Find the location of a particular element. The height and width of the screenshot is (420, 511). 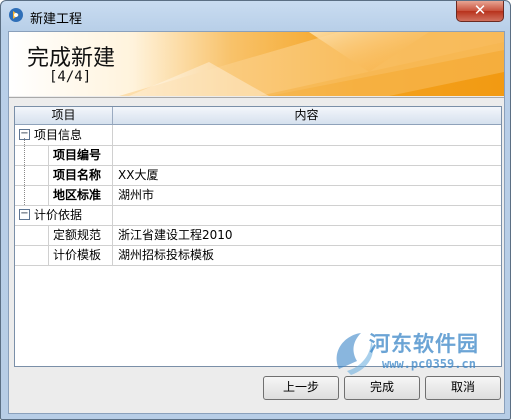

watermark-url: www.pc0359.cn is located at coordinates (429, 364).